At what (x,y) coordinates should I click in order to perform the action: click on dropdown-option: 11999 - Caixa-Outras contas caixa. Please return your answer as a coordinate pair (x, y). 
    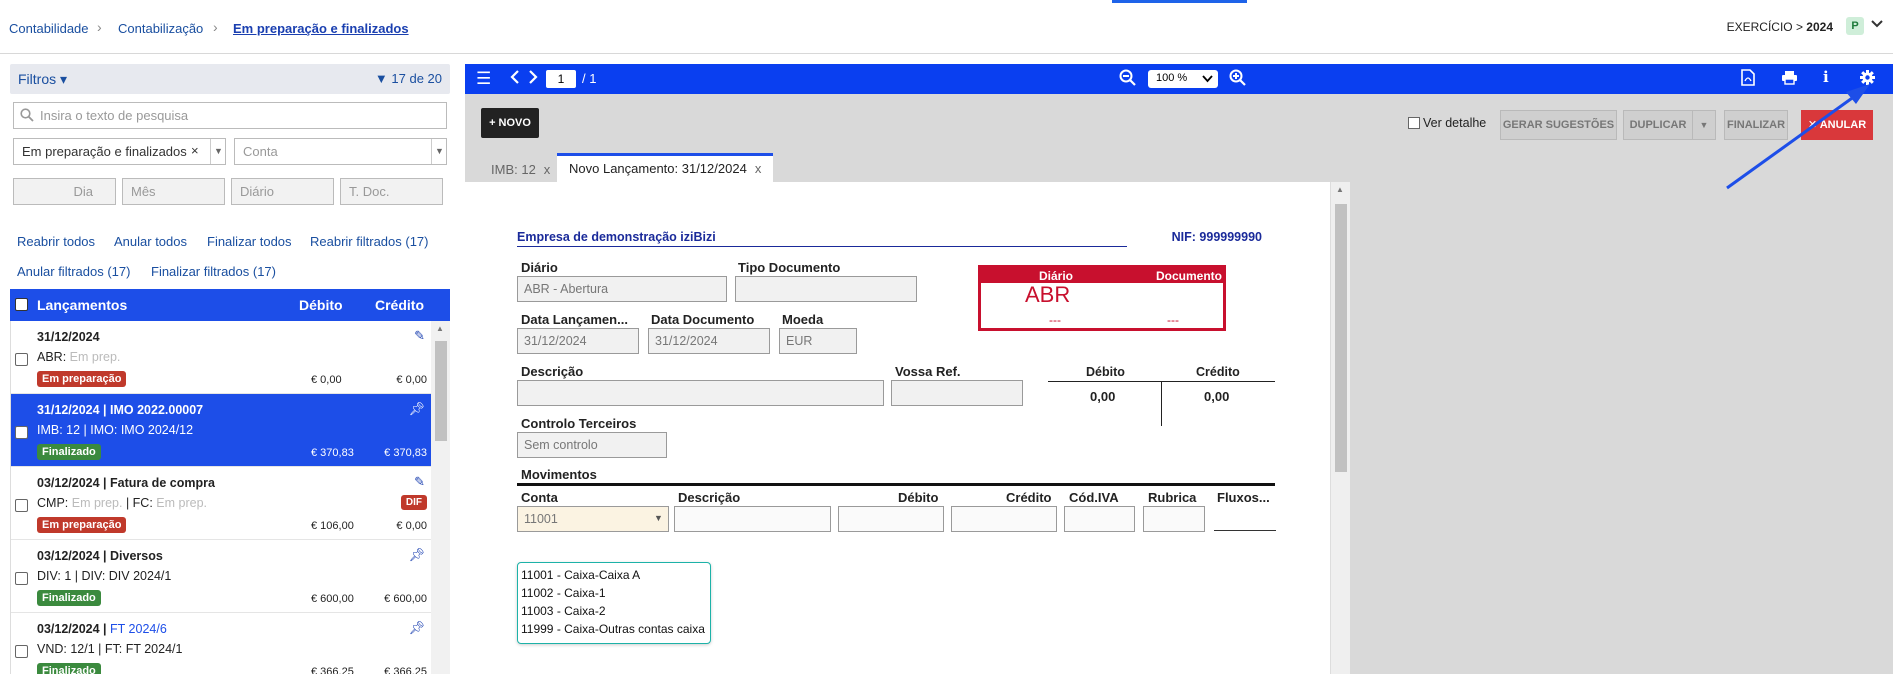
    Looking at the image, I should click on (613, 629).